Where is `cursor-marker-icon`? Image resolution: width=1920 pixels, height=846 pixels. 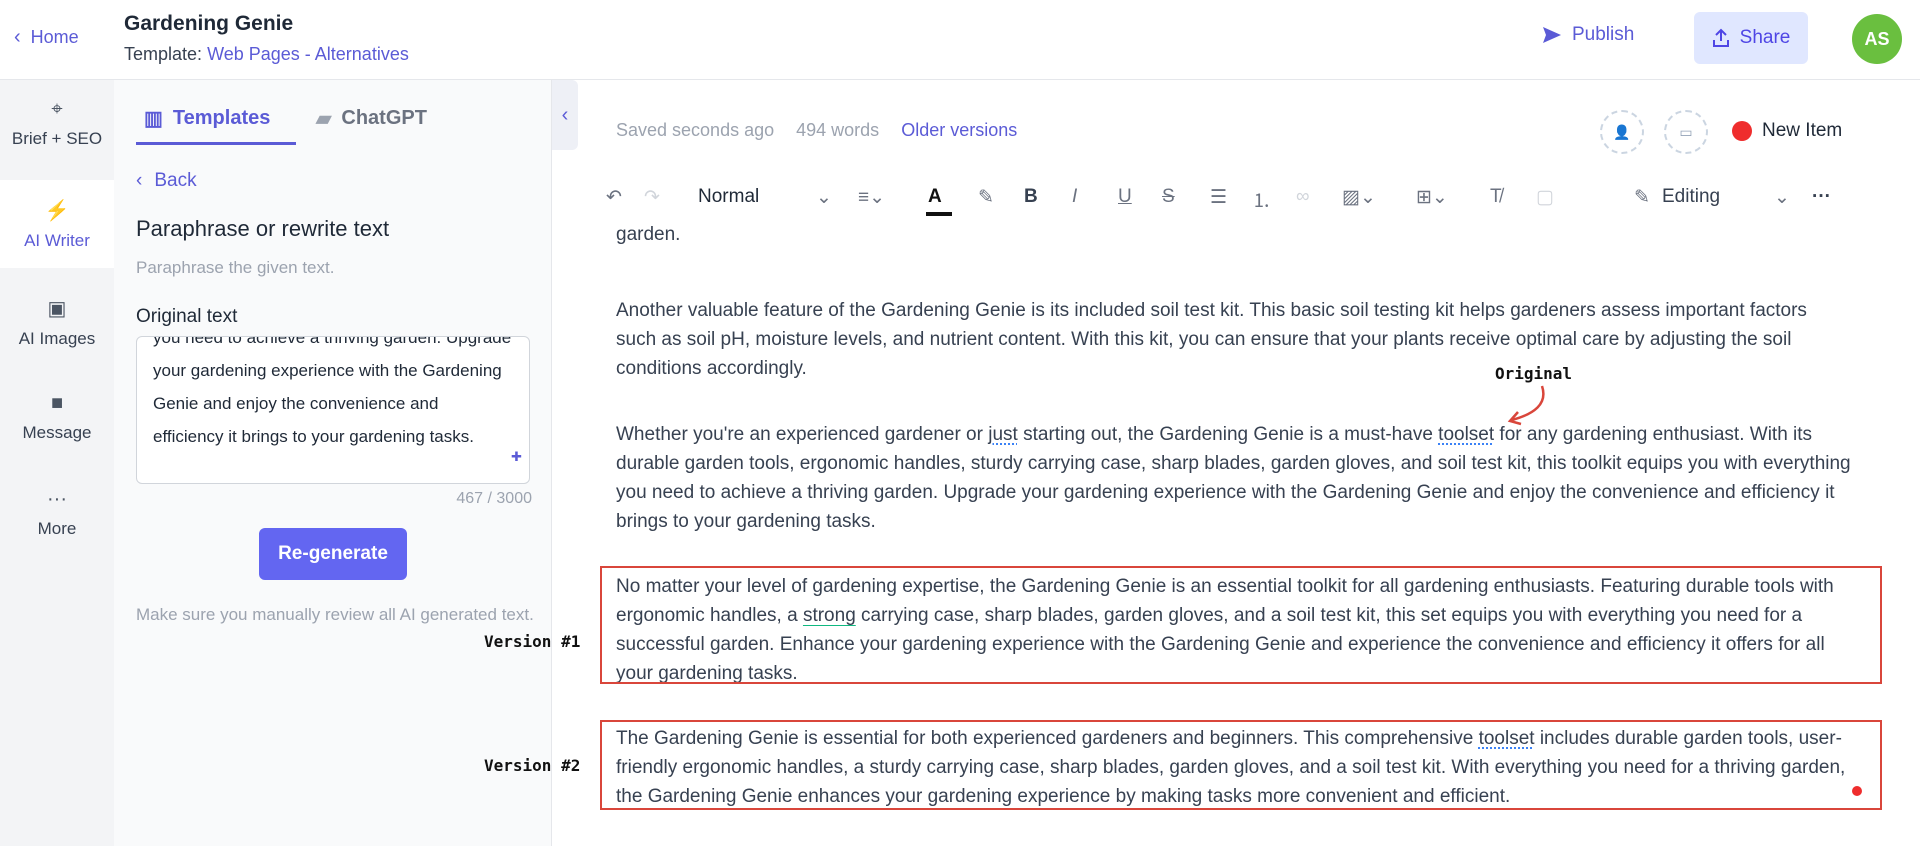
cursor-marker-icon is located at coordinates (1857, 791).